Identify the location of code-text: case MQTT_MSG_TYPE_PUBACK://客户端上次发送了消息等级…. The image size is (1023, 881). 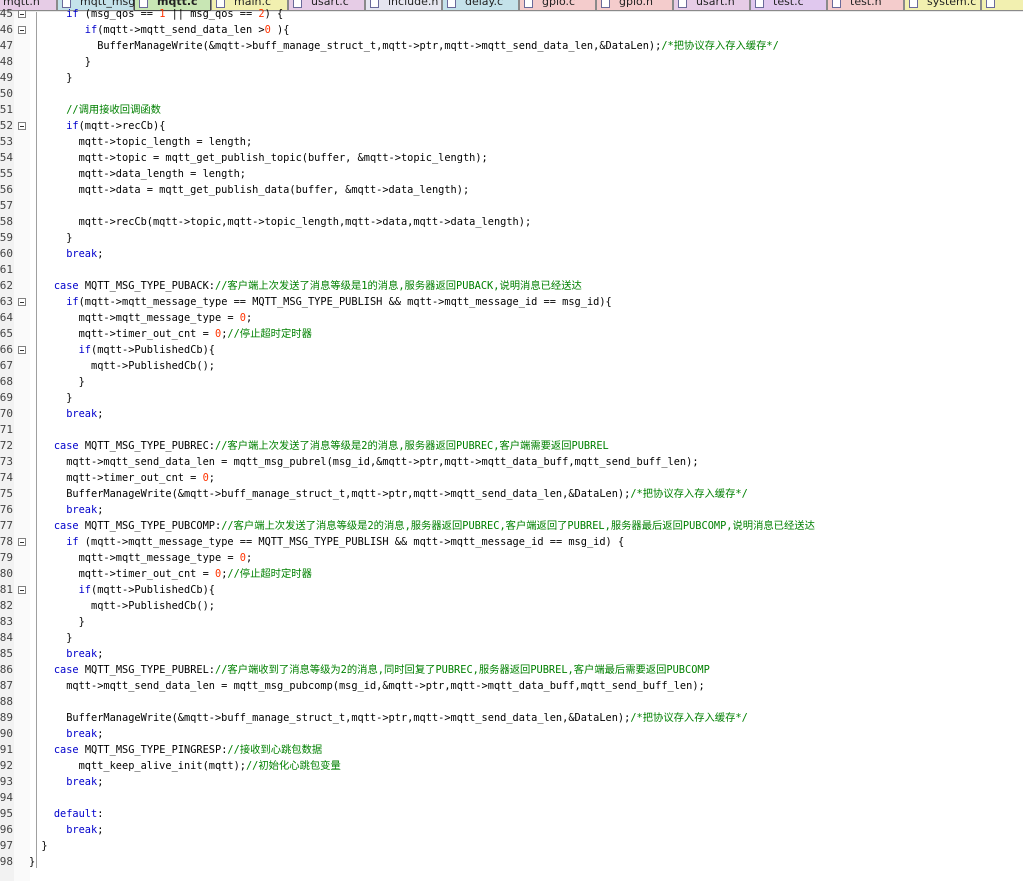
(305, 286).